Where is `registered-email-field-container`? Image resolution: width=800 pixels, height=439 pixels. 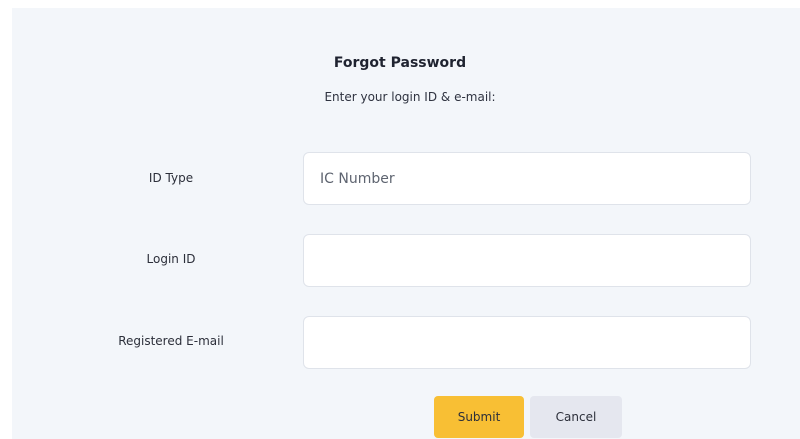
registered-email-field-container is located at coordinates (527, 342).